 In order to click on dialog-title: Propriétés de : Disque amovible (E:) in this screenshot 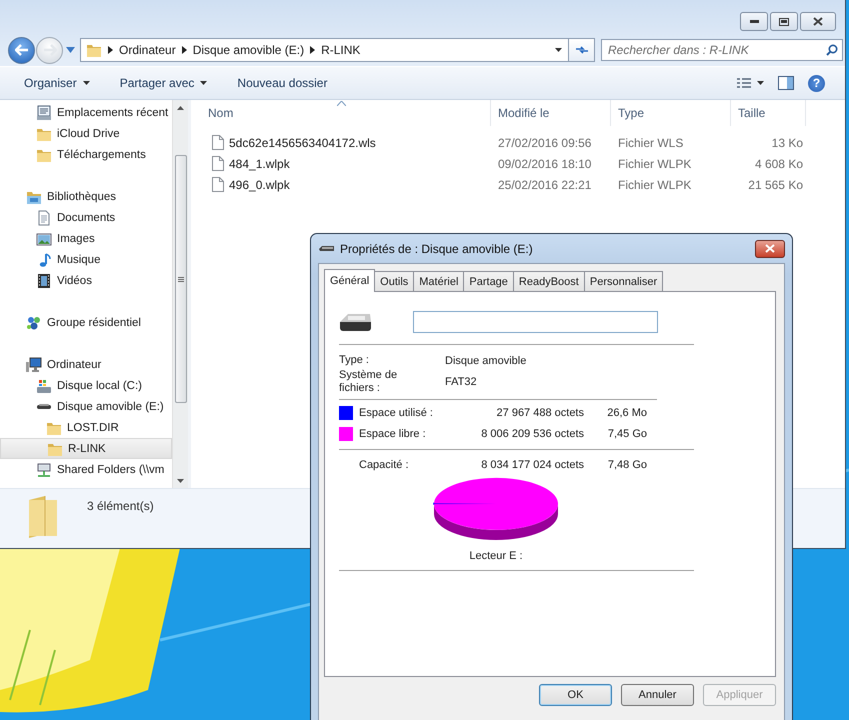, I will do `click(436, 249)`.